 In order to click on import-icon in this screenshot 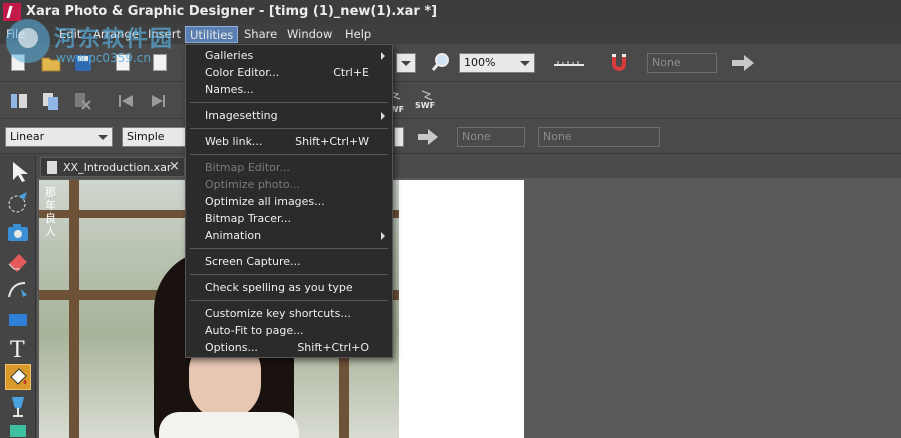, I will do `click(123, 62)`.